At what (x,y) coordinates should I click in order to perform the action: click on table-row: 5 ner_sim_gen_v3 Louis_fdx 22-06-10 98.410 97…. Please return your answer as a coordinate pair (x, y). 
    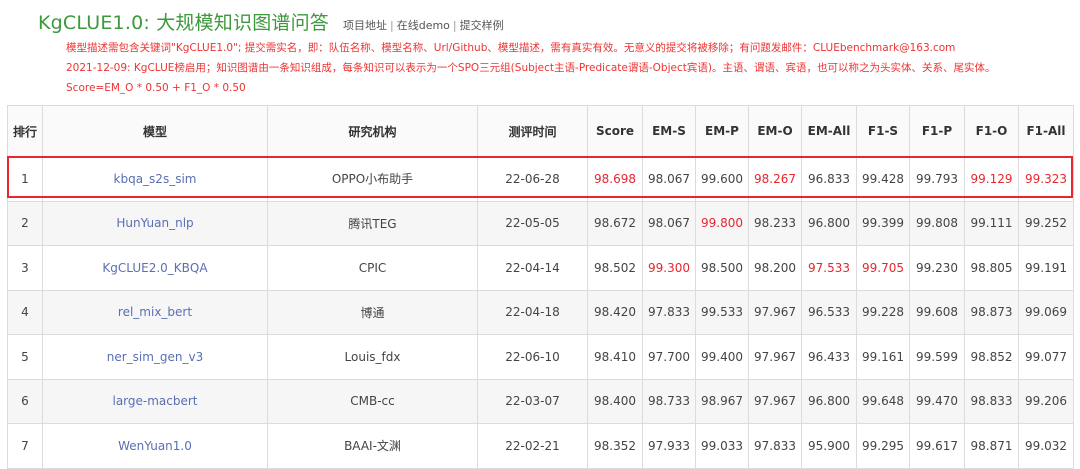
    Looking at the image, I should click on (540, 357).